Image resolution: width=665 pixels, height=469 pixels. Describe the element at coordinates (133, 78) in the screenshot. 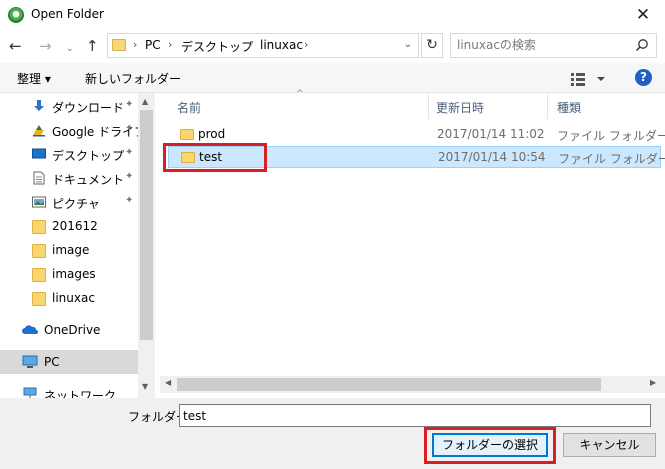

I see `new-folder-button: 新しいフォルダー` at that location.